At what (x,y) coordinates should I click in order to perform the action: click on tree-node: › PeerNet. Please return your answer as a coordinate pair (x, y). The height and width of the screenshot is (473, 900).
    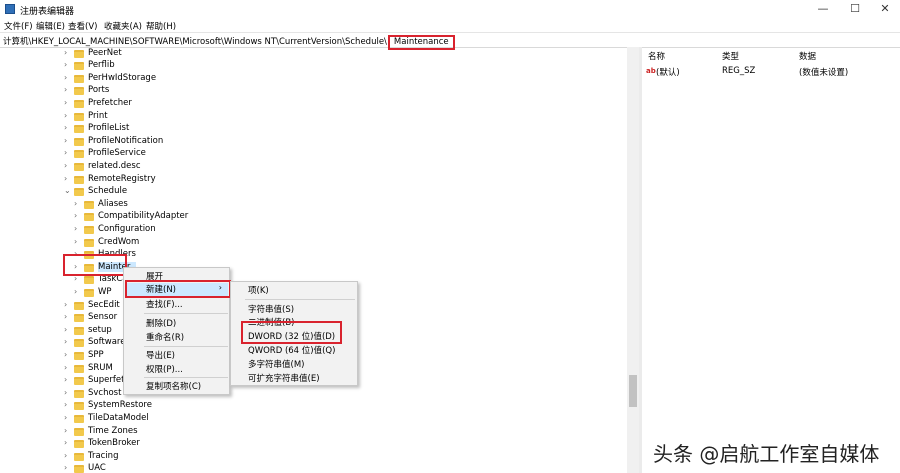
    Looking at the image, I should click on (310, 54).